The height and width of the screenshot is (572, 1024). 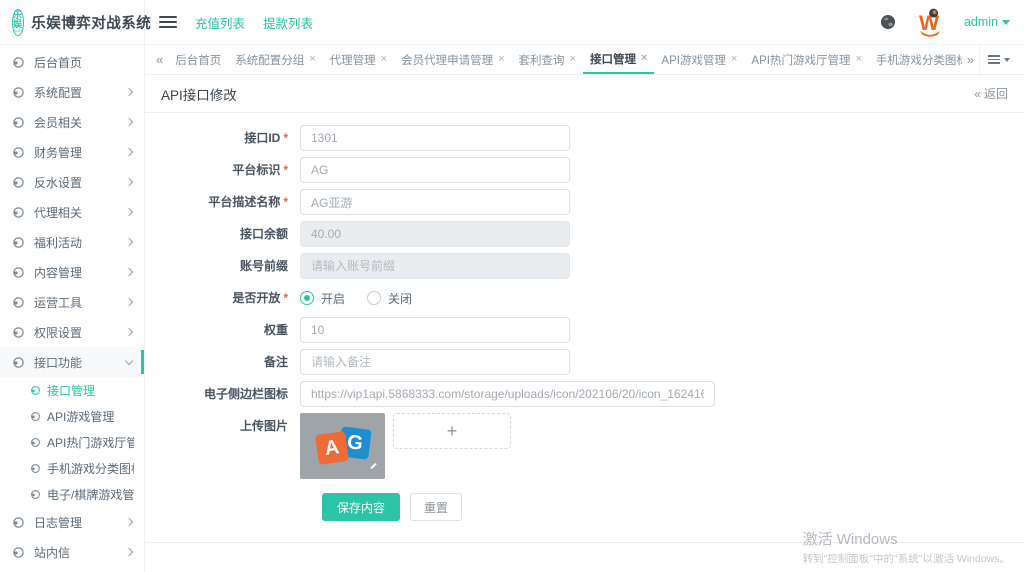 What do you see at coordinates (374, 298) in the screenshot?
I see `radio-unselected-icon` at bounding box center [374, 298].